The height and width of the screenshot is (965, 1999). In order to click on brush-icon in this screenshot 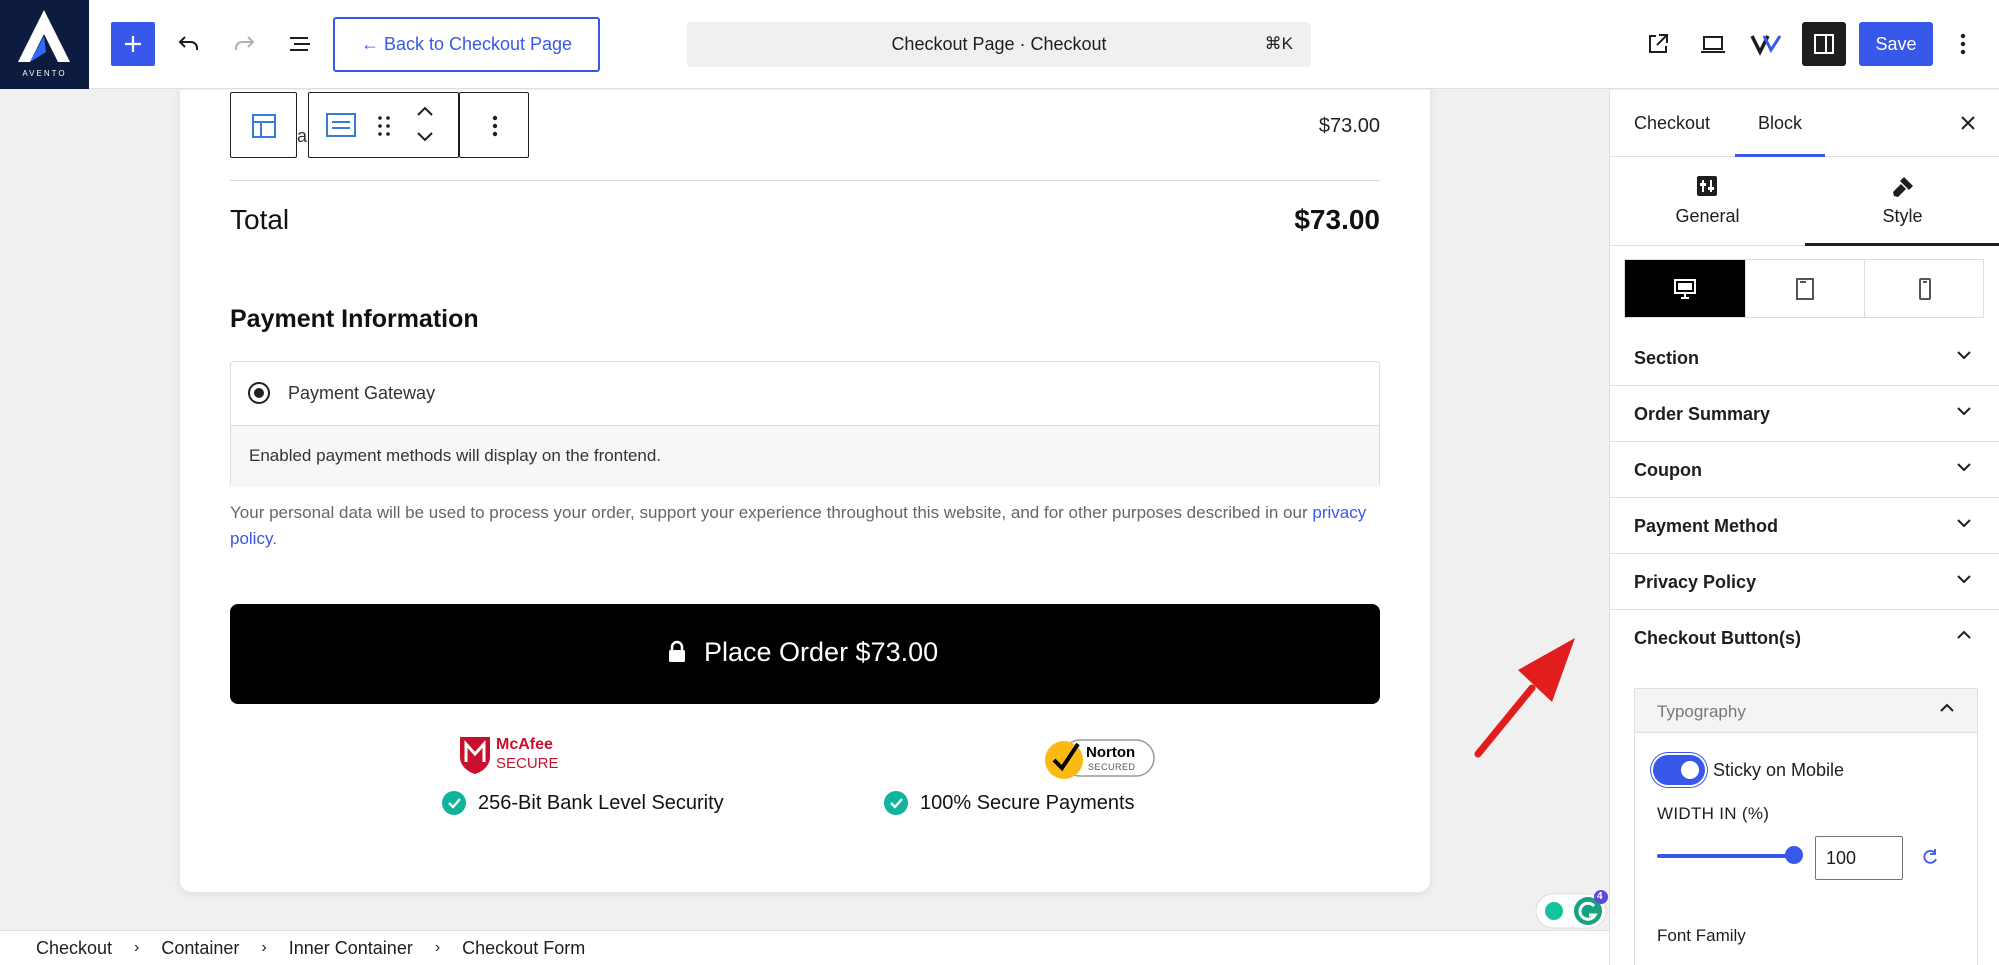, I will do `click(1903, 187)`.